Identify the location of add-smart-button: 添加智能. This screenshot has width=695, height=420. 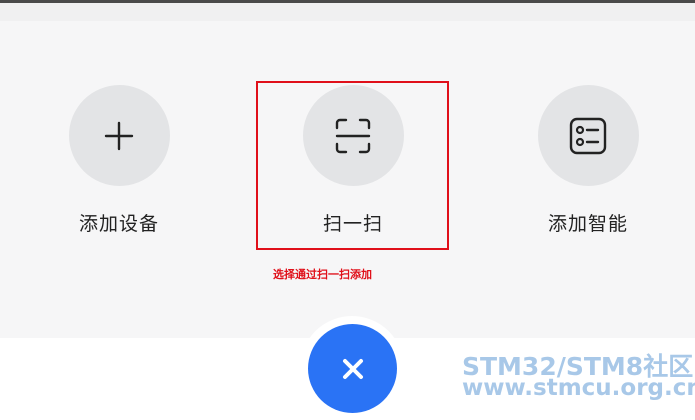
(588, 160).